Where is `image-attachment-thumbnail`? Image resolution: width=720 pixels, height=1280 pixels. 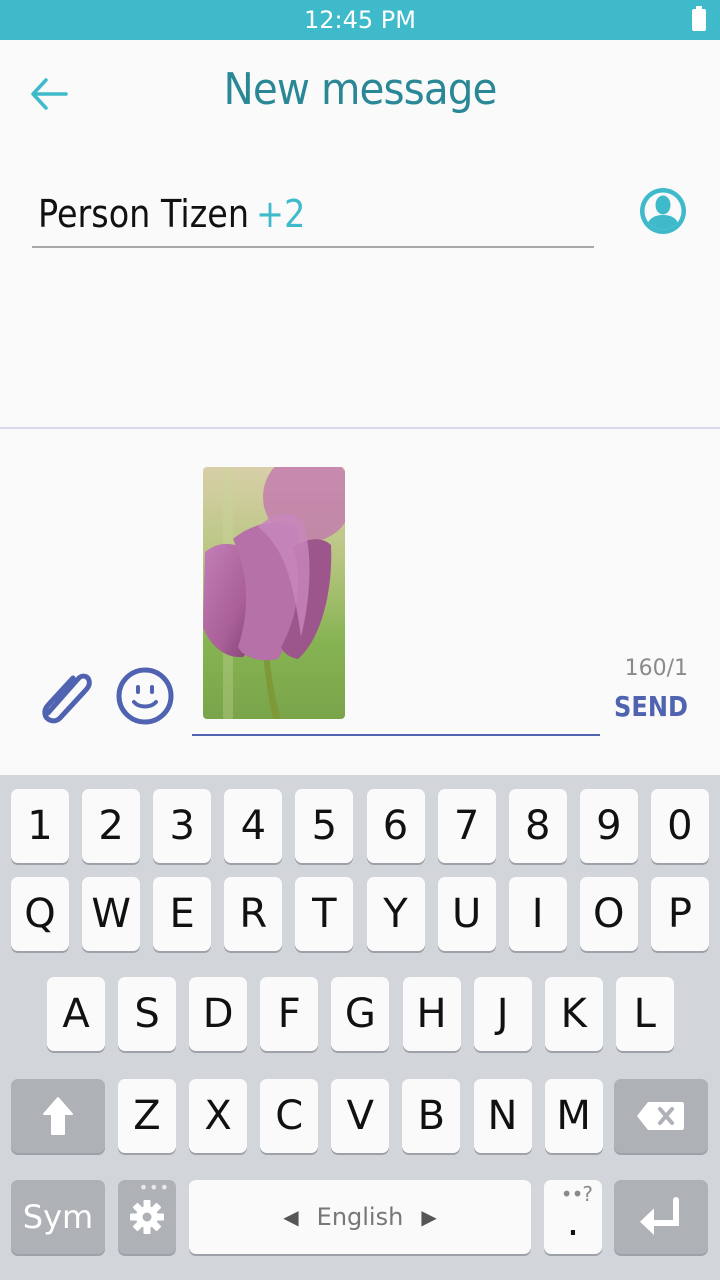 image-attachment-thumbnail is located at coordinates (274, 593).